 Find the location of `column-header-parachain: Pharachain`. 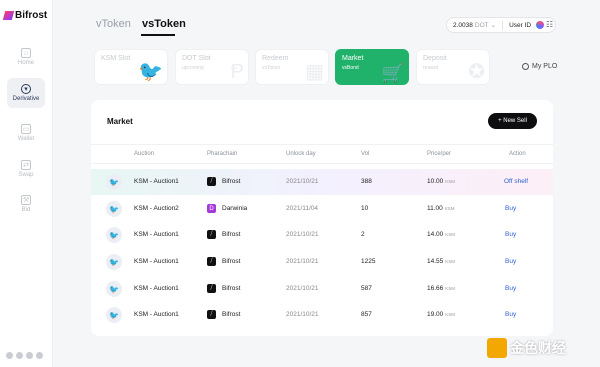

column-header-parachain: Pharachain is located at coordinates (222, 154).